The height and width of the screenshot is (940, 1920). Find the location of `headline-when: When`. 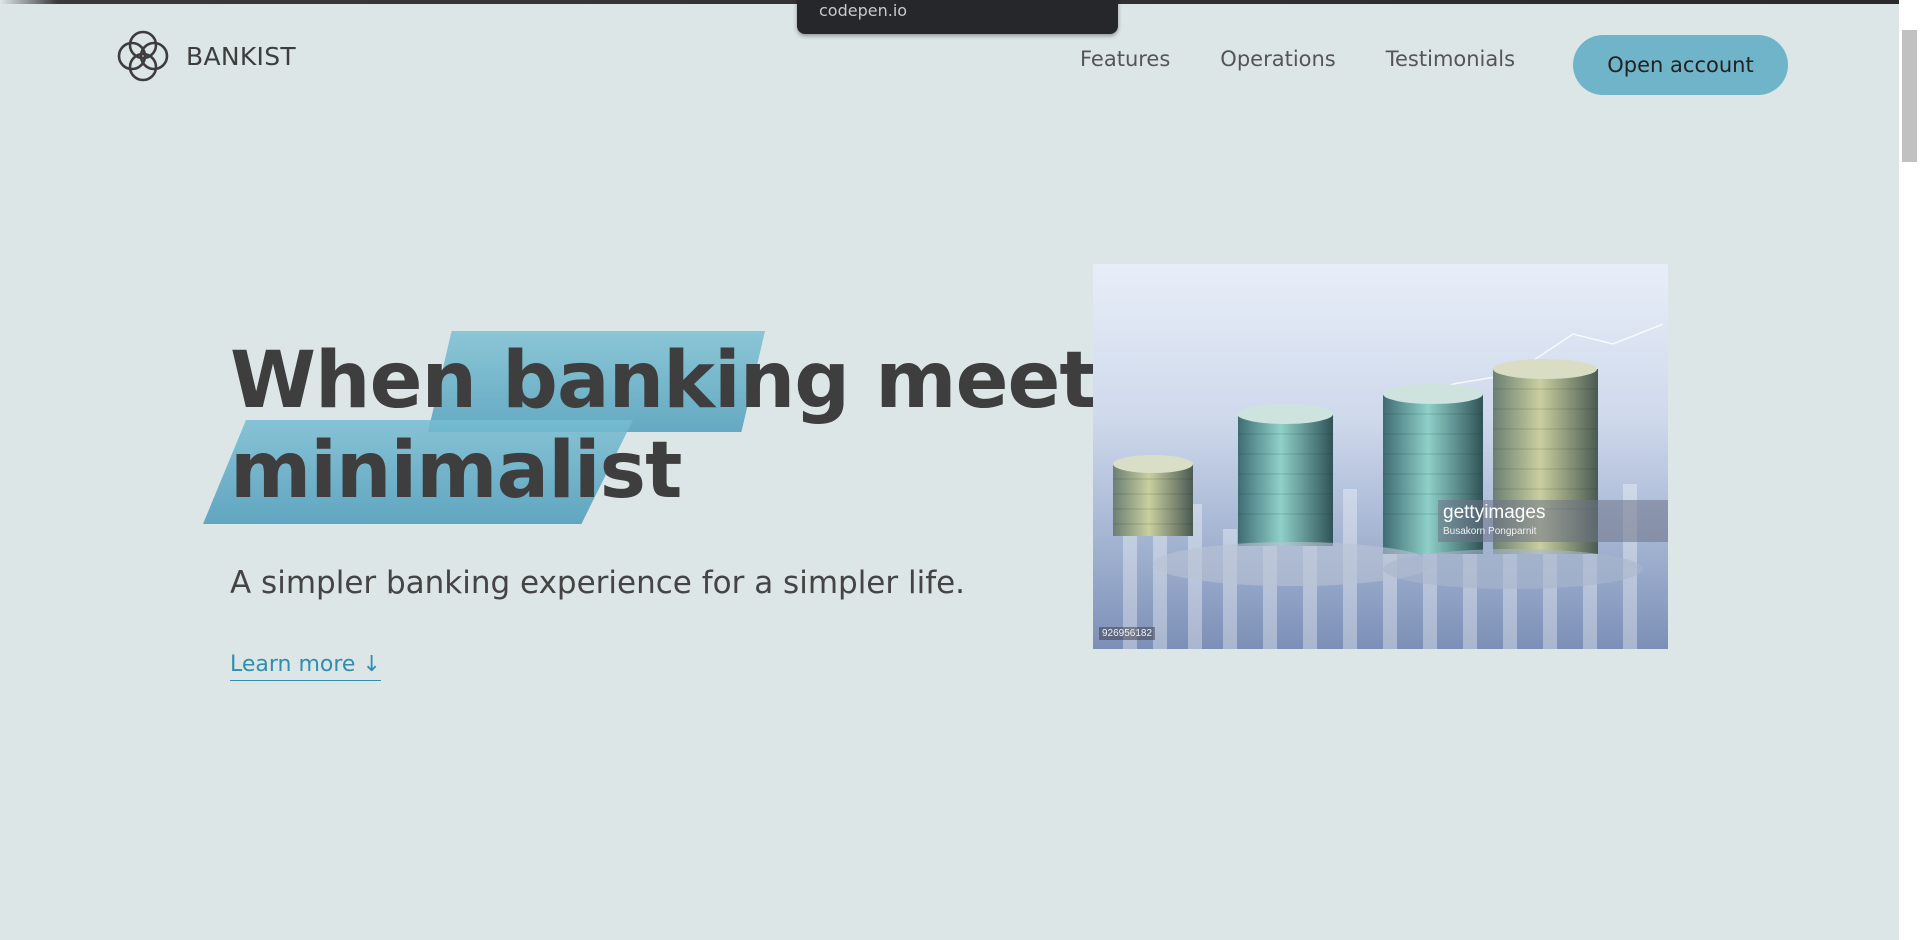

headline-when: When is located at coordinates (366, 381).